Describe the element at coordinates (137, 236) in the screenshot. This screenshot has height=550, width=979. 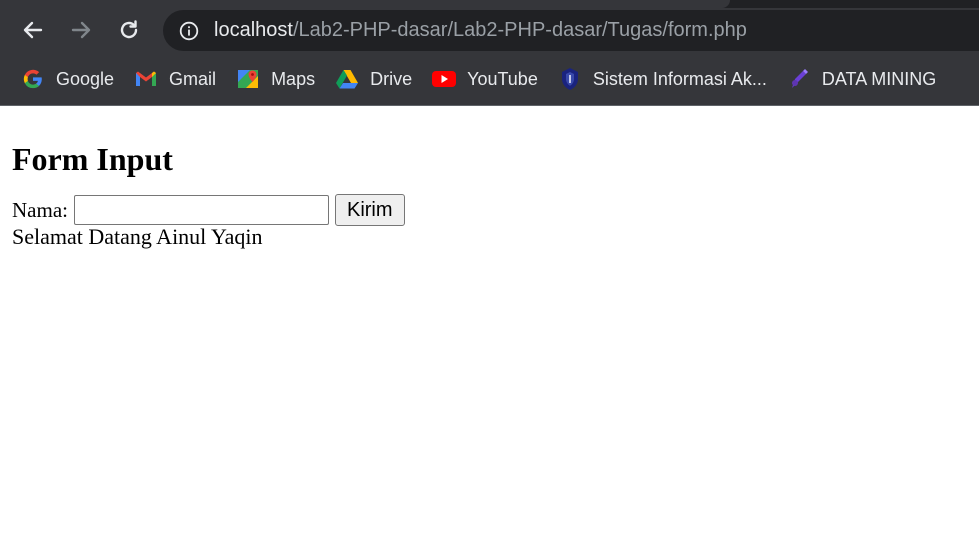
I see `welcome-message: Selamat Datang Ainul Yaqin` at that location.